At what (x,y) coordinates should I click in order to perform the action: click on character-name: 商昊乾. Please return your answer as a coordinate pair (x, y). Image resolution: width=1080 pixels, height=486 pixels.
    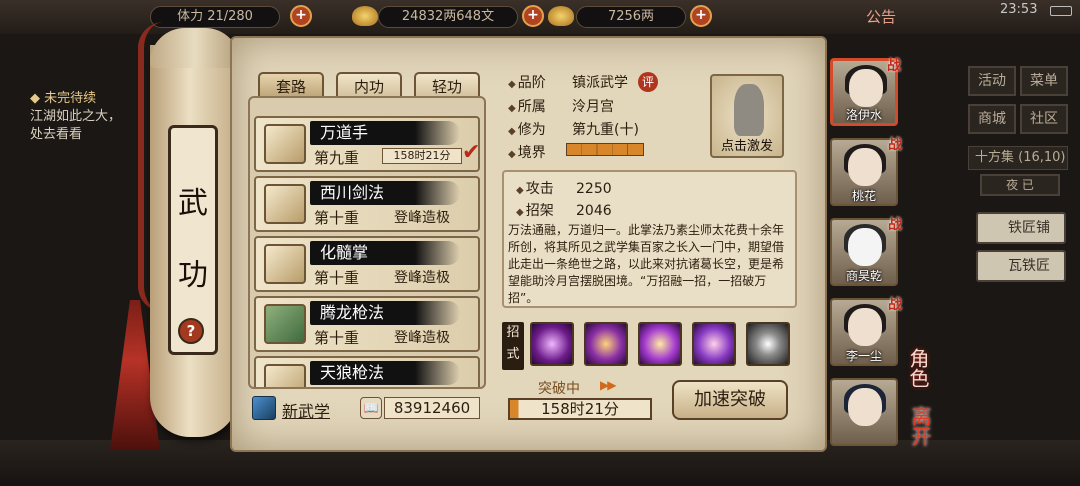
    Looking at the image, I should click on (863, 276).